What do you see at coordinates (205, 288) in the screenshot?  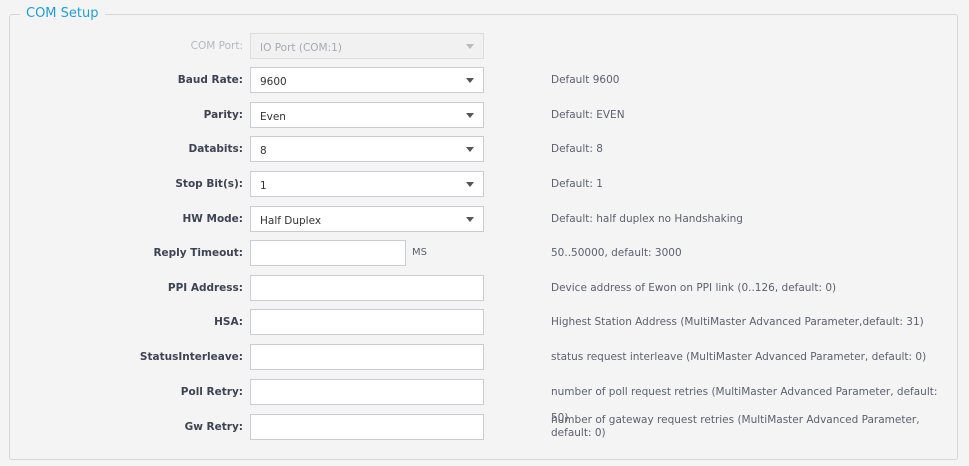 I see `ppi-address-label: PPI Address:` at bounding box center [205, 288].